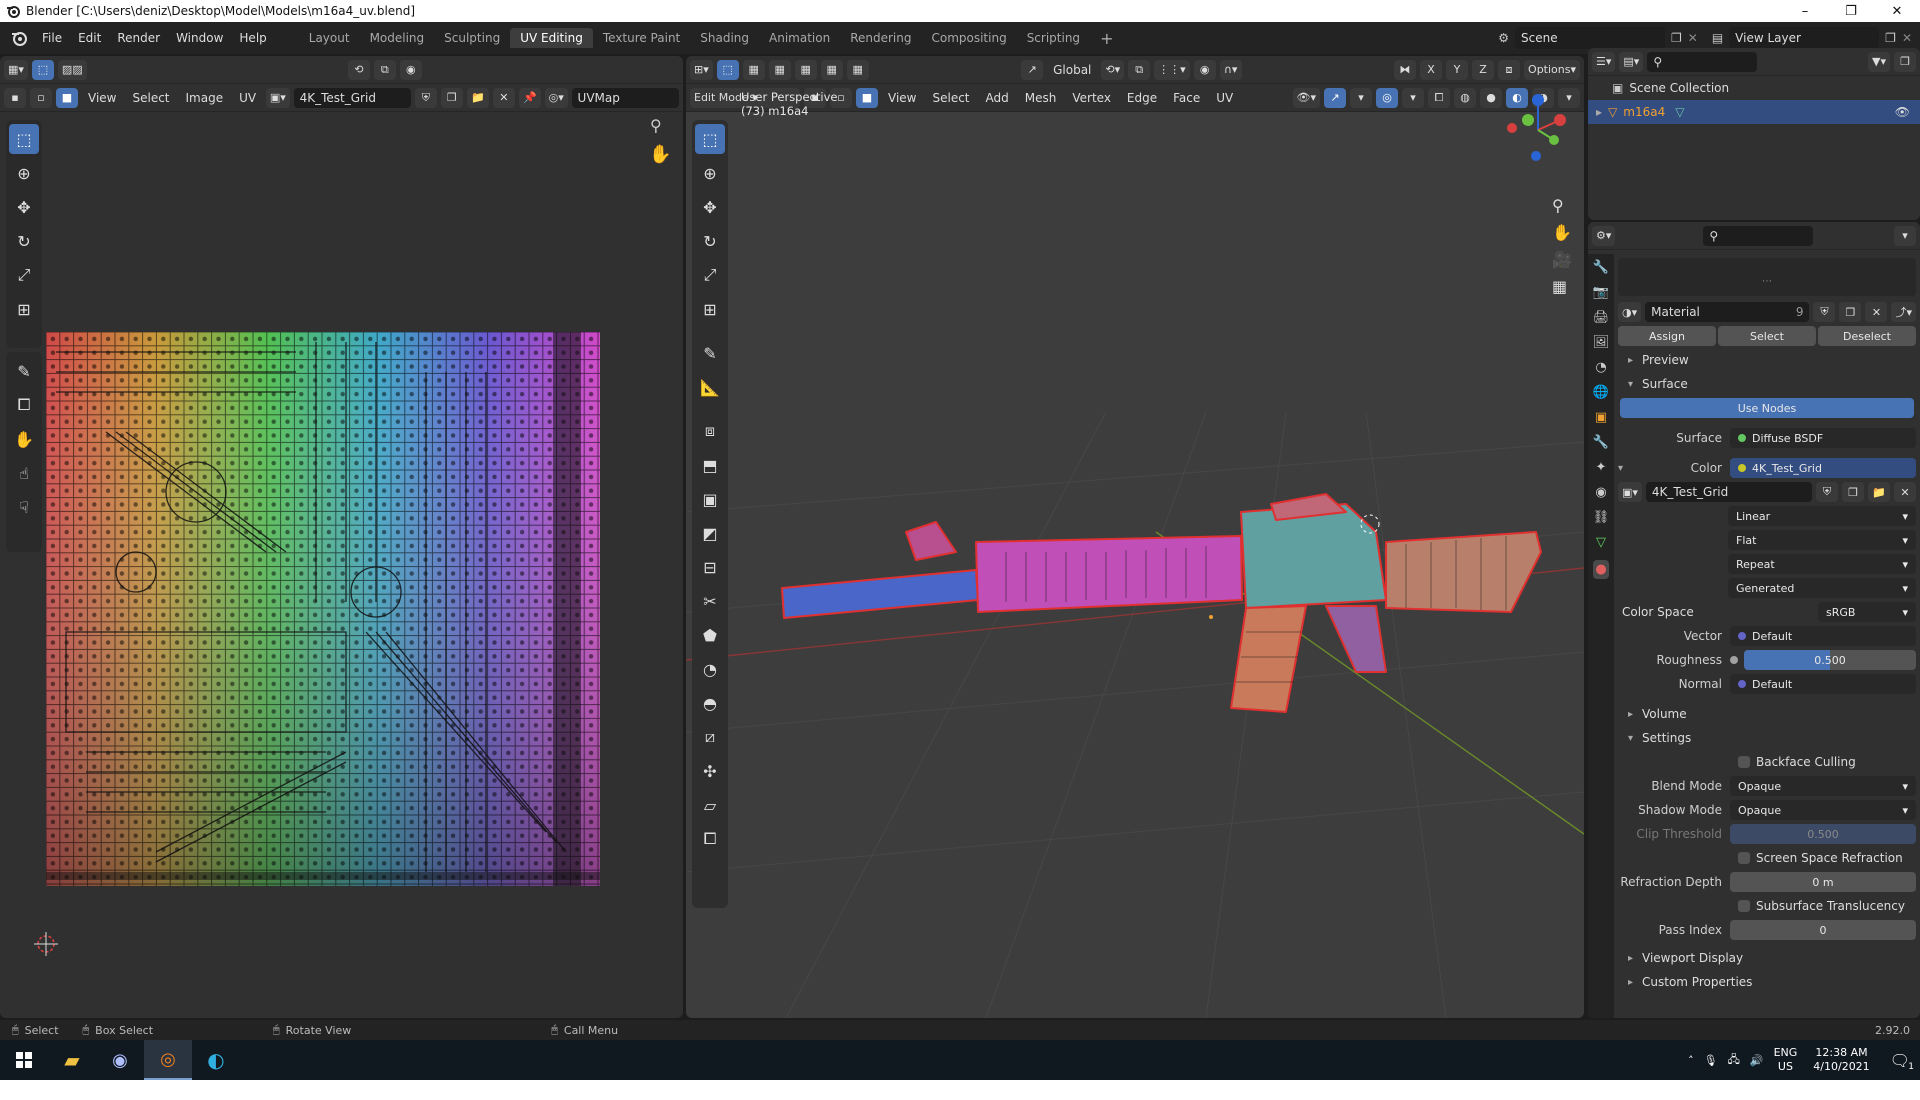 The width and height of the screenshot is (1920, 1100). Describe the element at coordinates (323, 609) in the screenshot. I see `uv-texture-canvas` at that location.